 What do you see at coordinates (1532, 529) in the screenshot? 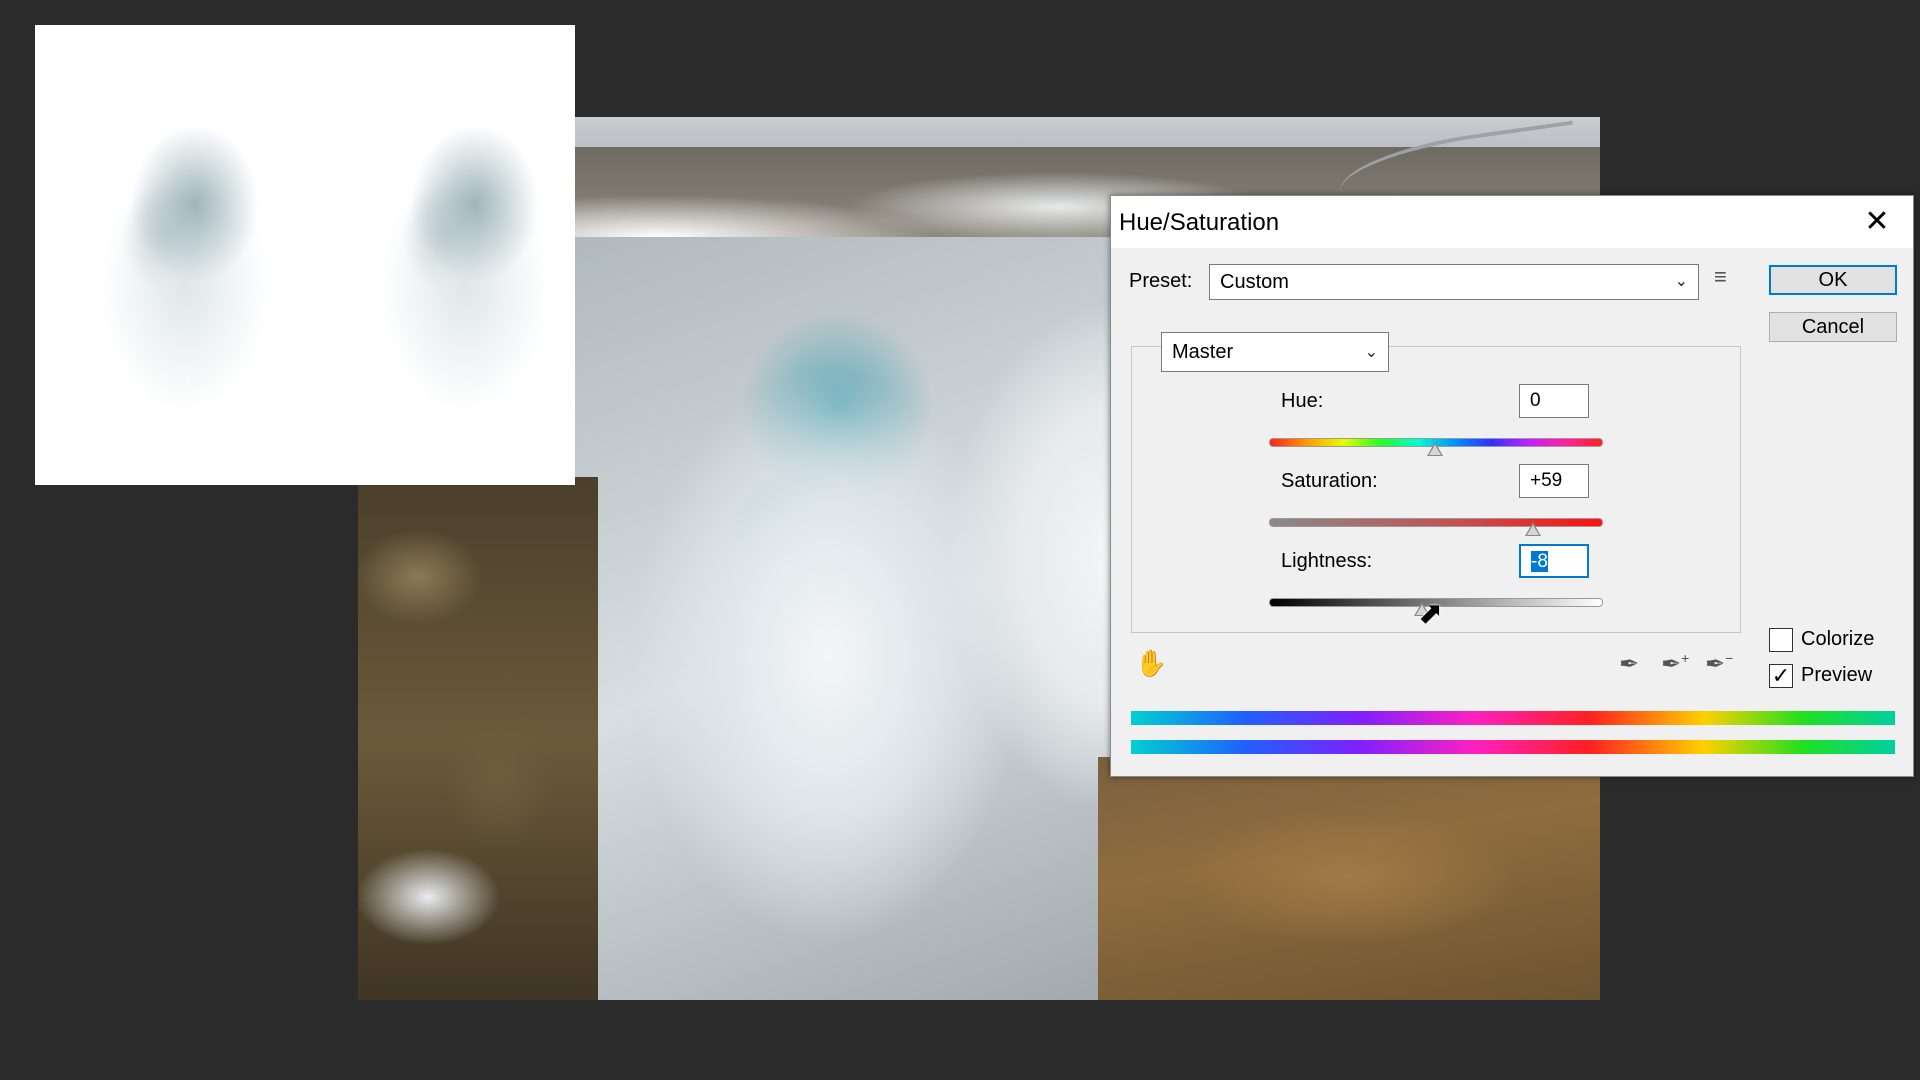
I see `saturation-slider-thumb` at bounding box center [1532, 529].